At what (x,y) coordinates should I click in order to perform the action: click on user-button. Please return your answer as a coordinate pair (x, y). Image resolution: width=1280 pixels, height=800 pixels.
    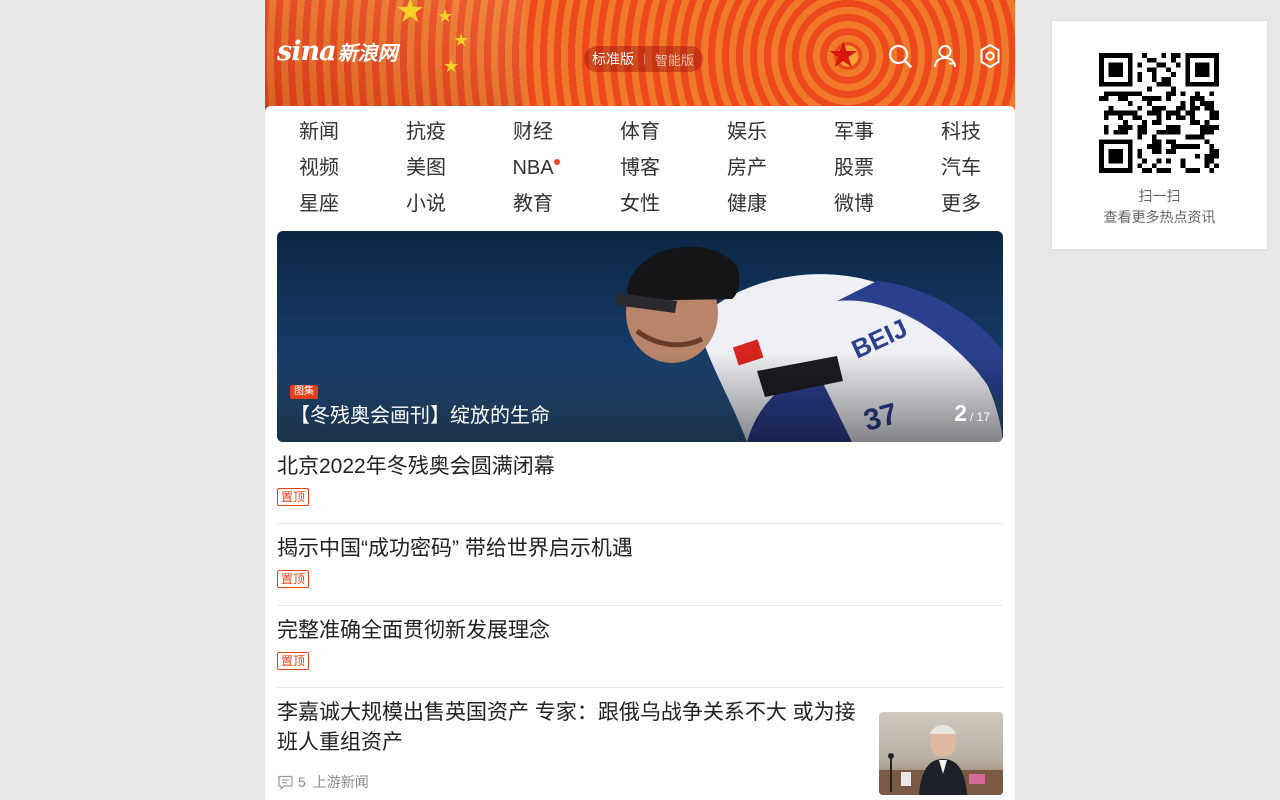
    Looking at the image, I should click on (945, 56).